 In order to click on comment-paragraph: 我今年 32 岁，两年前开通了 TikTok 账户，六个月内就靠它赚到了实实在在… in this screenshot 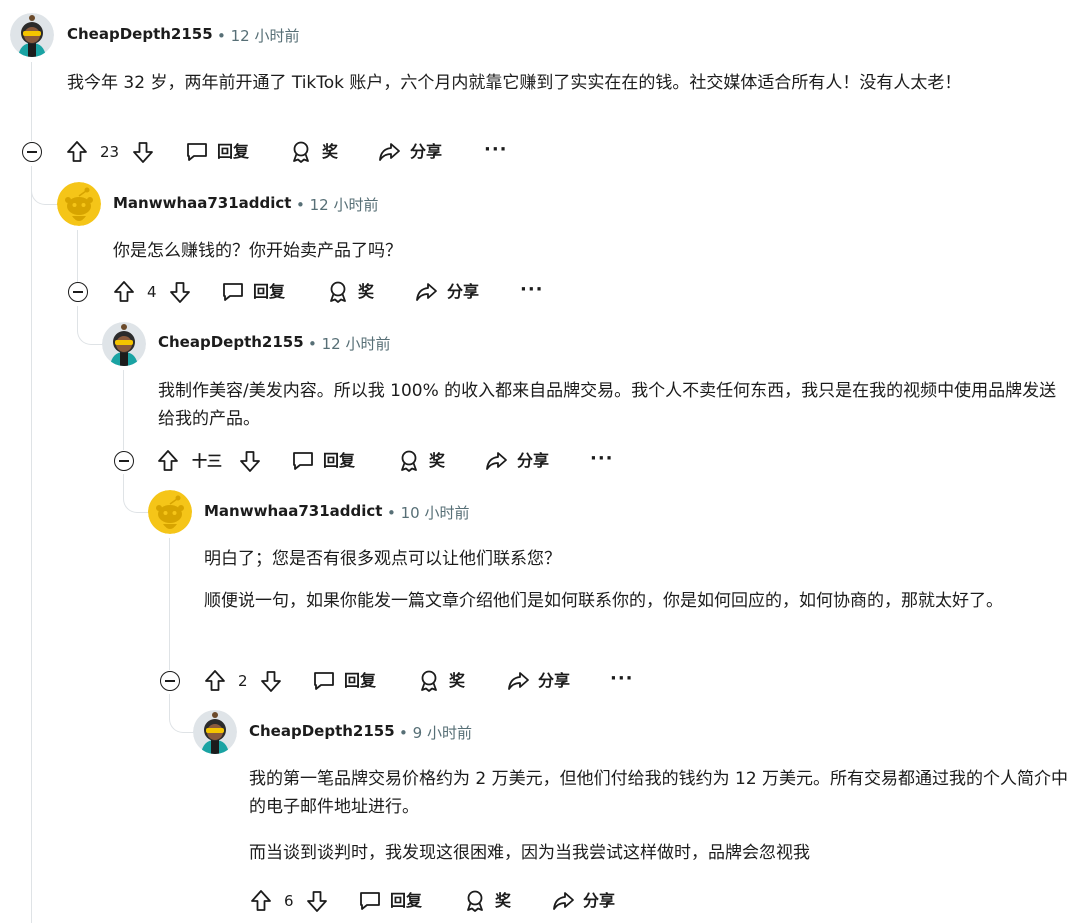, I will do `click(514, 83)`.